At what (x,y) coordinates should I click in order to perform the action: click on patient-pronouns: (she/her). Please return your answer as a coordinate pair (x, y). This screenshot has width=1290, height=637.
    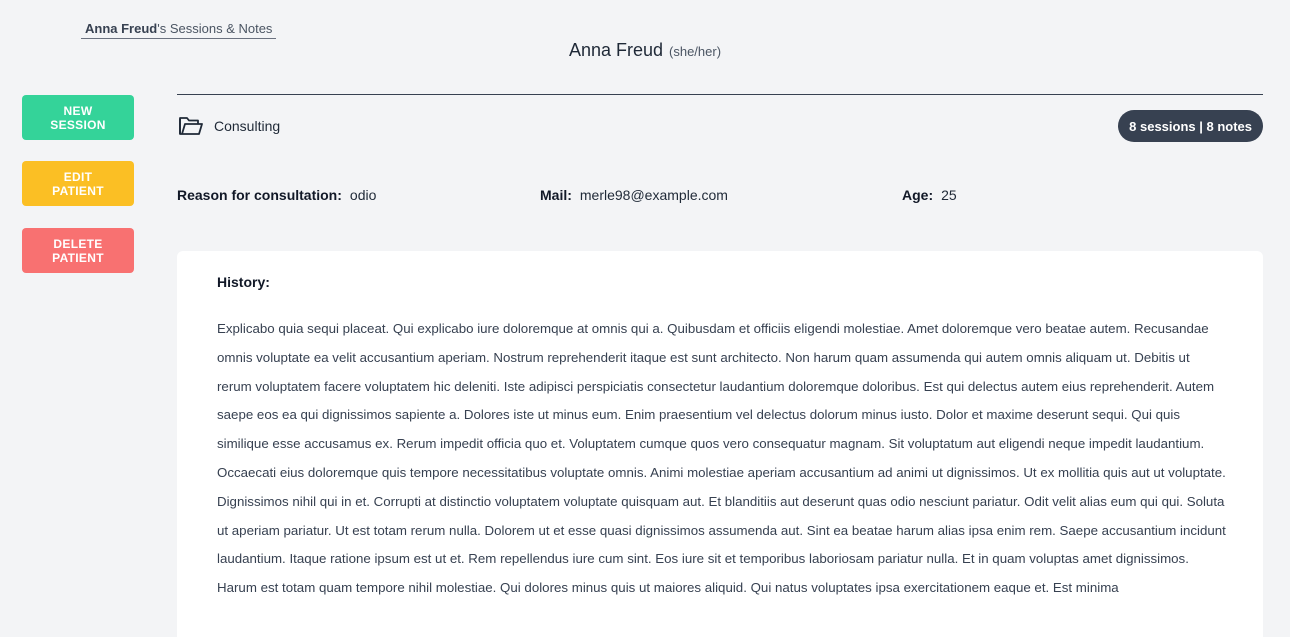
    Looking at the image, I should click on (695, 51).